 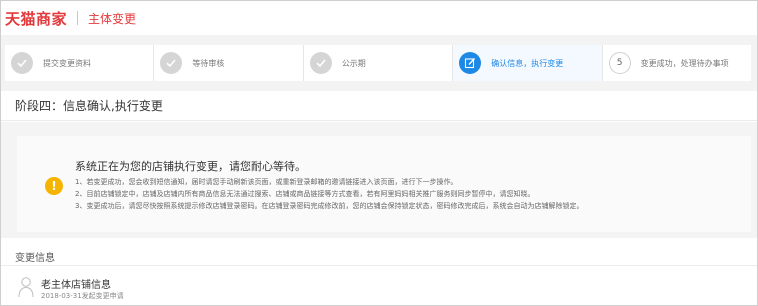 I want to click on step-submit-materials: 提交变更资料, so click(x=80, y=63).